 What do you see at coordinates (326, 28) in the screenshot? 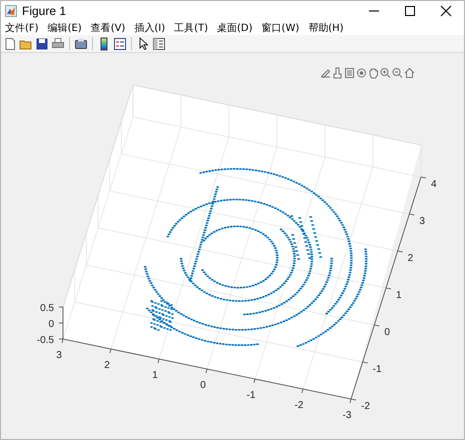
I see `menu-item: 帮助(H)` at bounding box center [326, 28].